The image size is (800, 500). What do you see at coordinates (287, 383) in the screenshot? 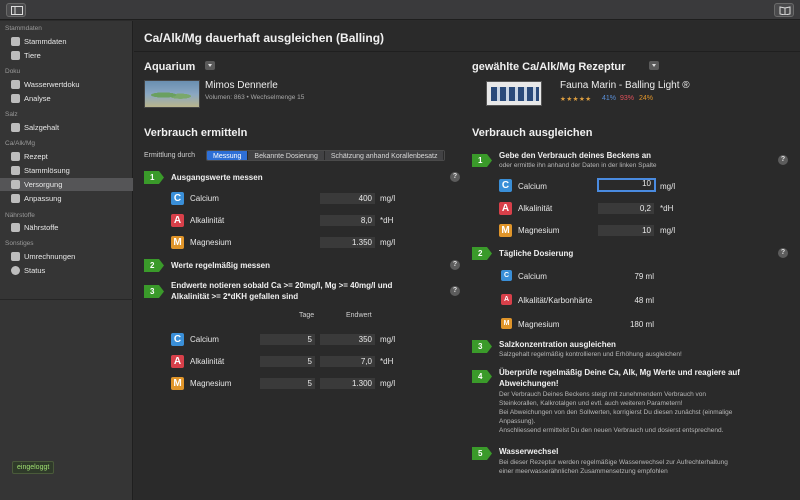
I see `magnesium-days-input: 5` at bounding box center [287, 383].